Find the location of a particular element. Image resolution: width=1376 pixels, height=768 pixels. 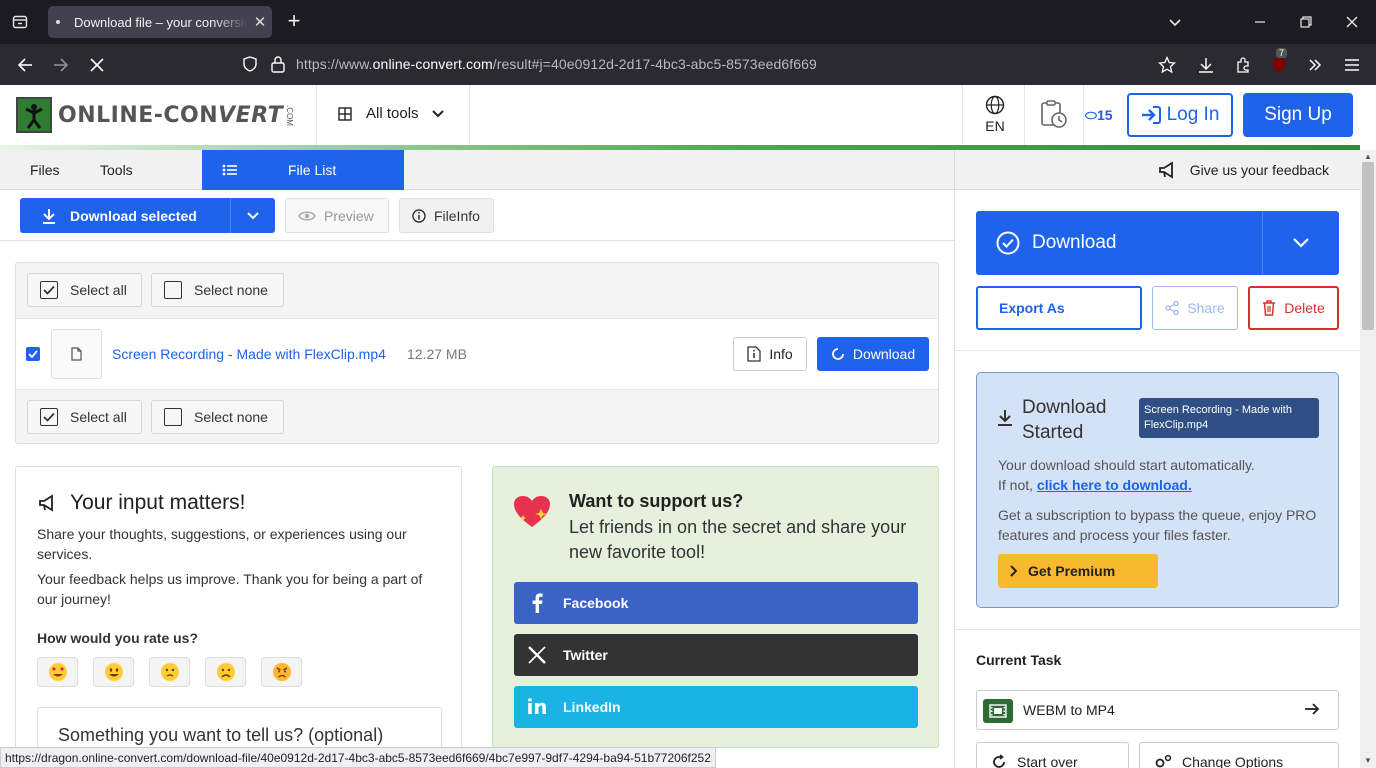

checkbox-empty-icon is located at coordinates (173, 290).